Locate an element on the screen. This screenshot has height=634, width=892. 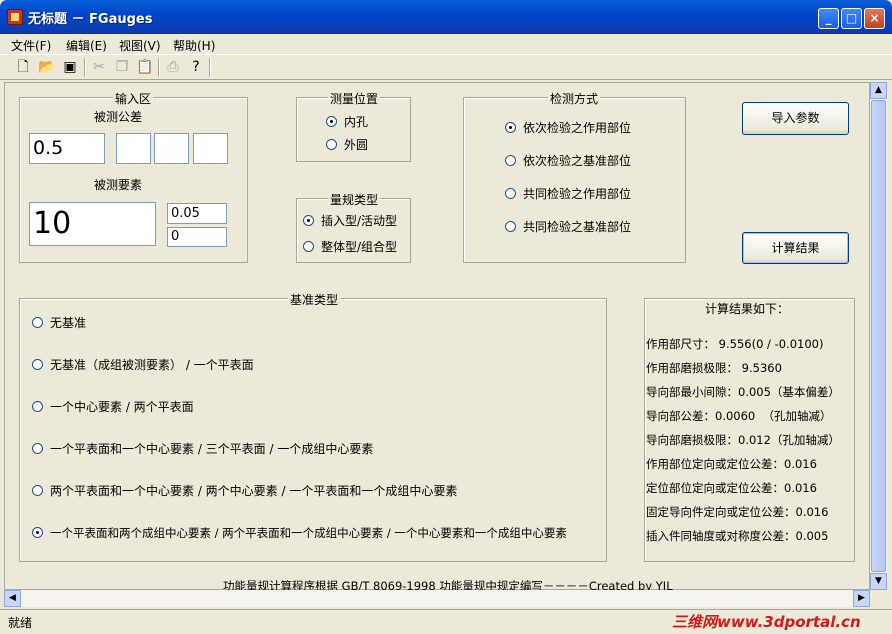
minimize-button: _ is located at coordinates (828, 18).